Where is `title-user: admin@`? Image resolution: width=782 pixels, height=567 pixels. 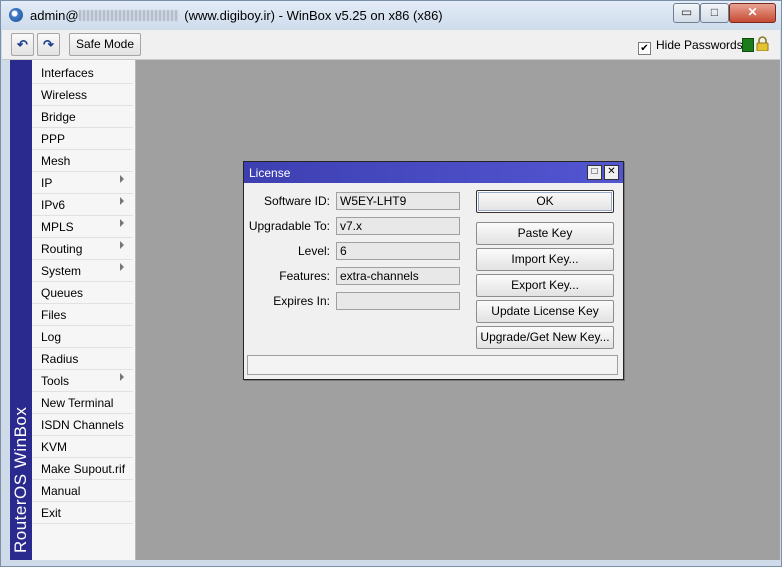 title-user: admin@ is located at coordinates (54, 15).